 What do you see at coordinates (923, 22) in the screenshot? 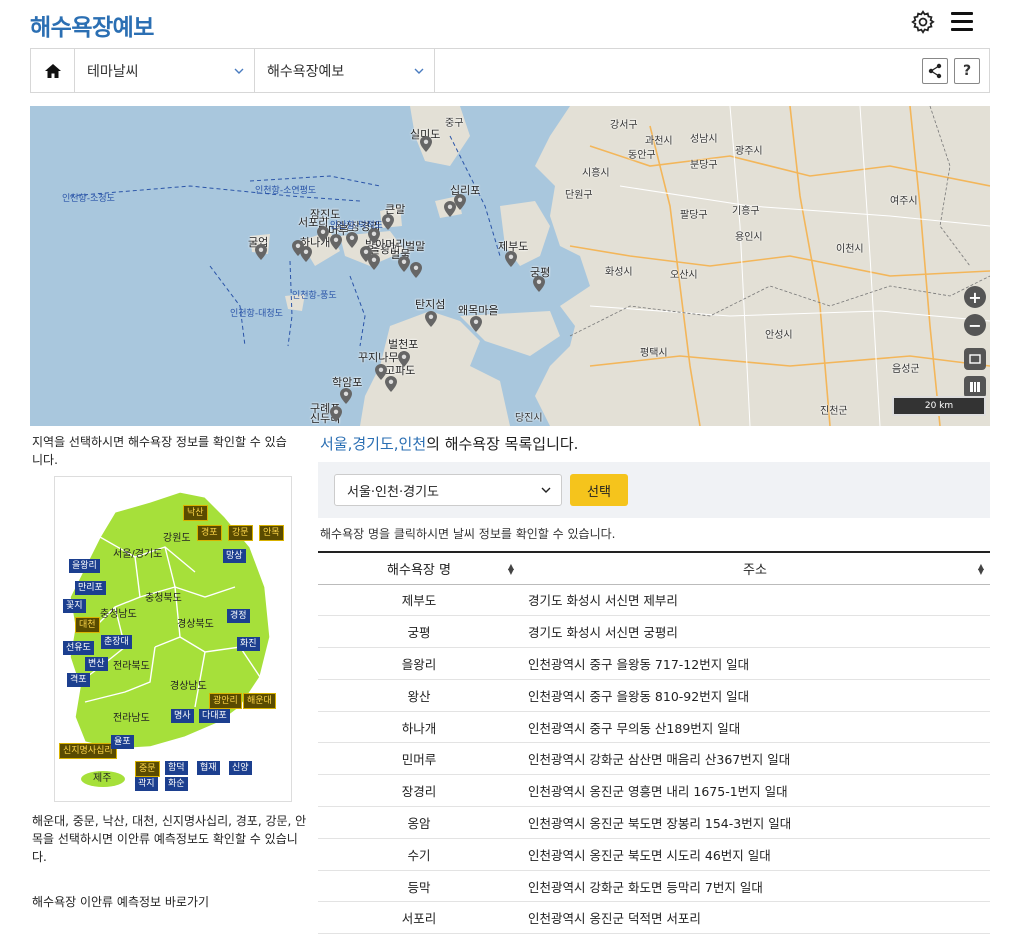
I see `gear-icon` at bounding box center [923, 22].